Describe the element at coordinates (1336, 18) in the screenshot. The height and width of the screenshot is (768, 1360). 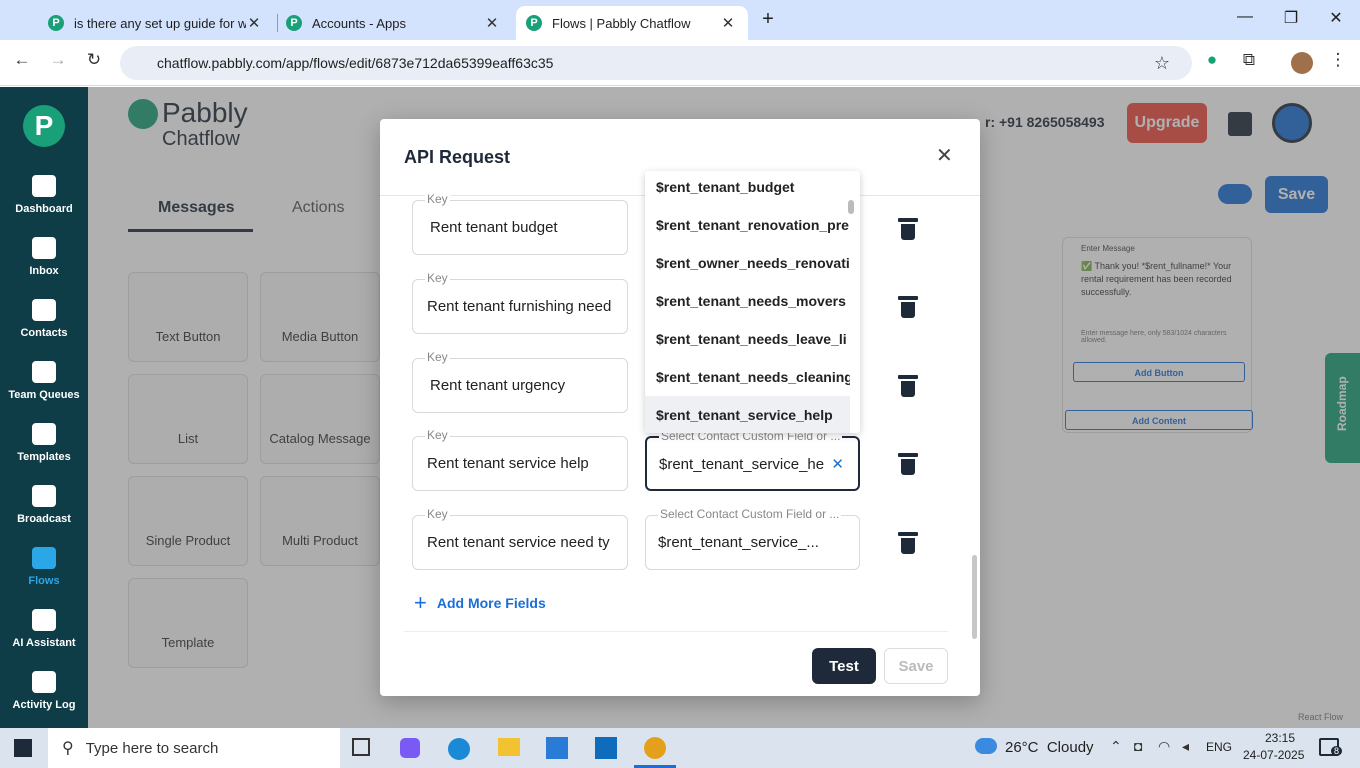
I see `close-window-icon: ✕` at that location.